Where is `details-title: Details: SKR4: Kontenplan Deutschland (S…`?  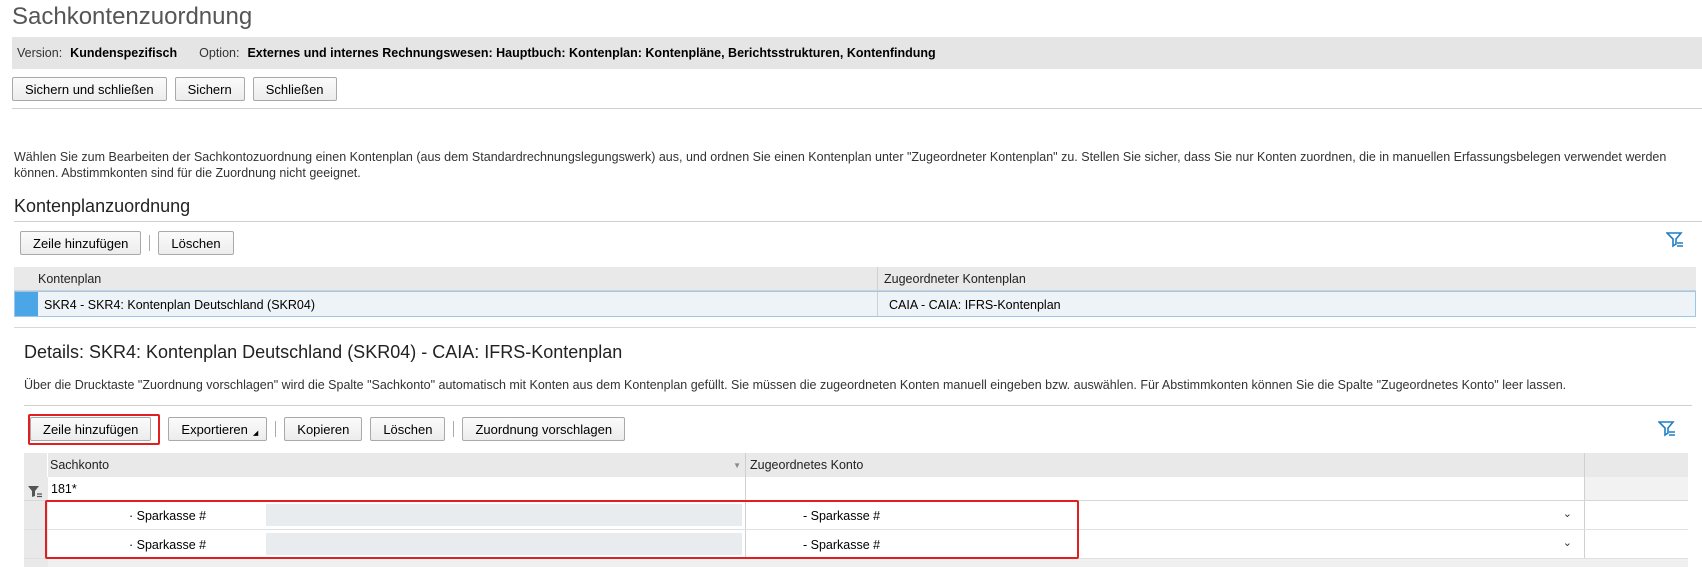
details-title: Details: SKR4: Kontenplan Deutschland (S… is located at coordinates (323, 352).